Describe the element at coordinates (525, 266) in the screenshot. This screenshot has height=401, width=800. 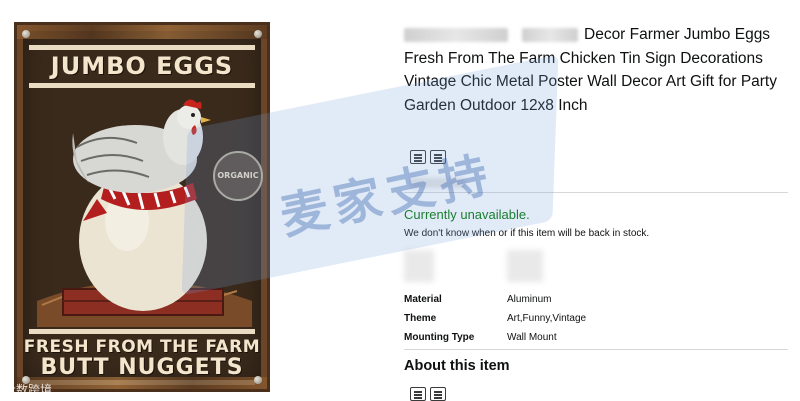
I see `redacted-spec-value` at that location.